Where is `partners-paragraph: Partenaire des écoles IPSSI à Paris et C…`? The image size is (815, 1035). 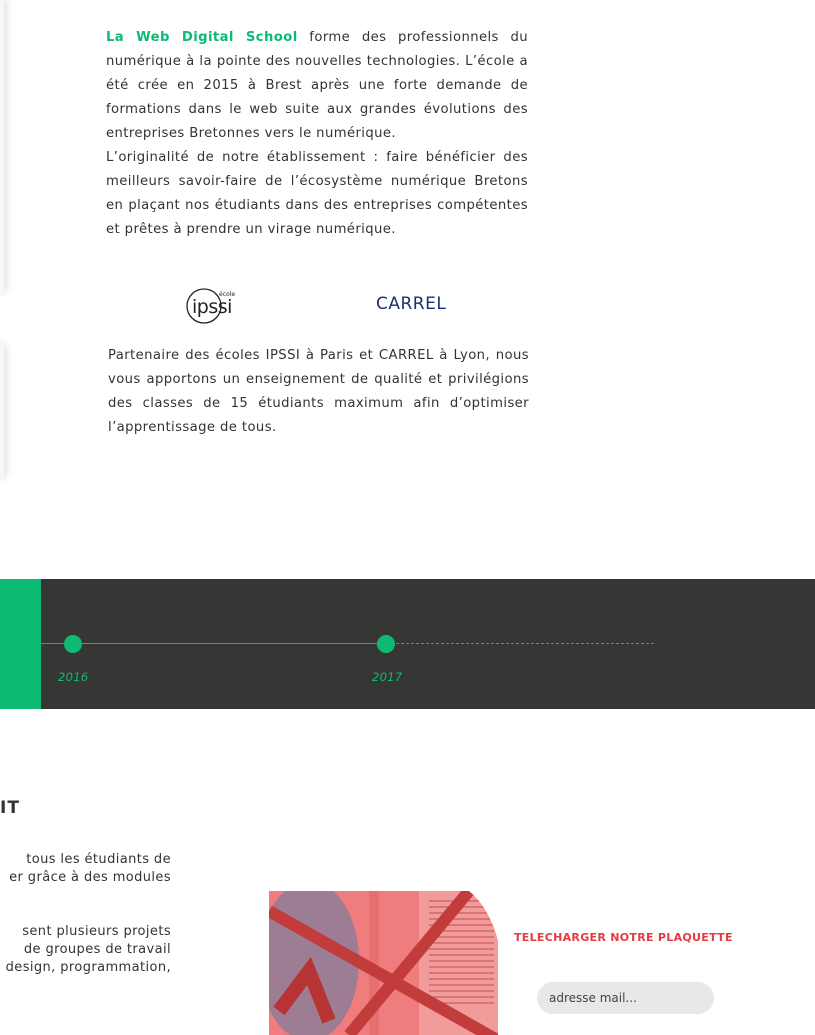 partners-paragraph: Partenaire des écoles IPSSI à Paris et C… is located at coordinates (318, 391).